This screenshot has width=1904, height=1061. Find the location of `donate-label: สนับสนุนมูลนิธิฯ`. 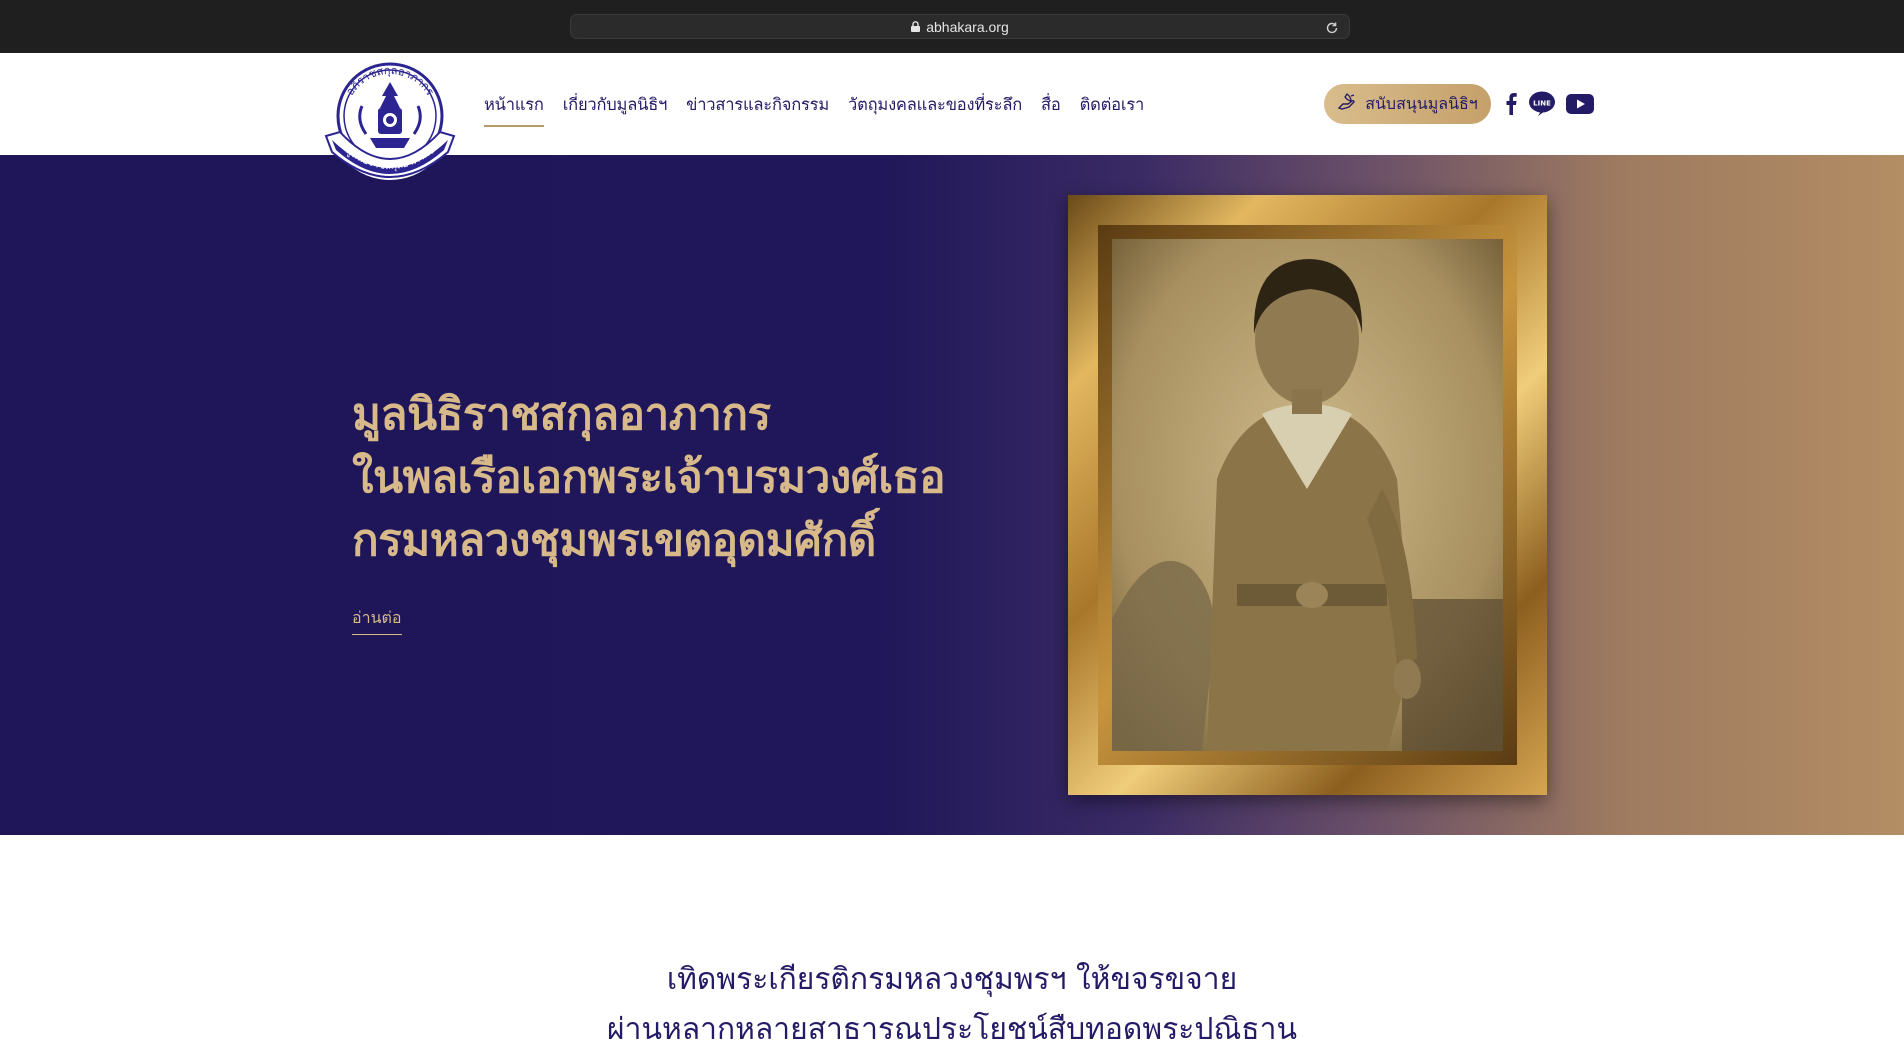

donate-label: สนับสนุนมูลนิธิฯ is located at coordinates (1421, 103).